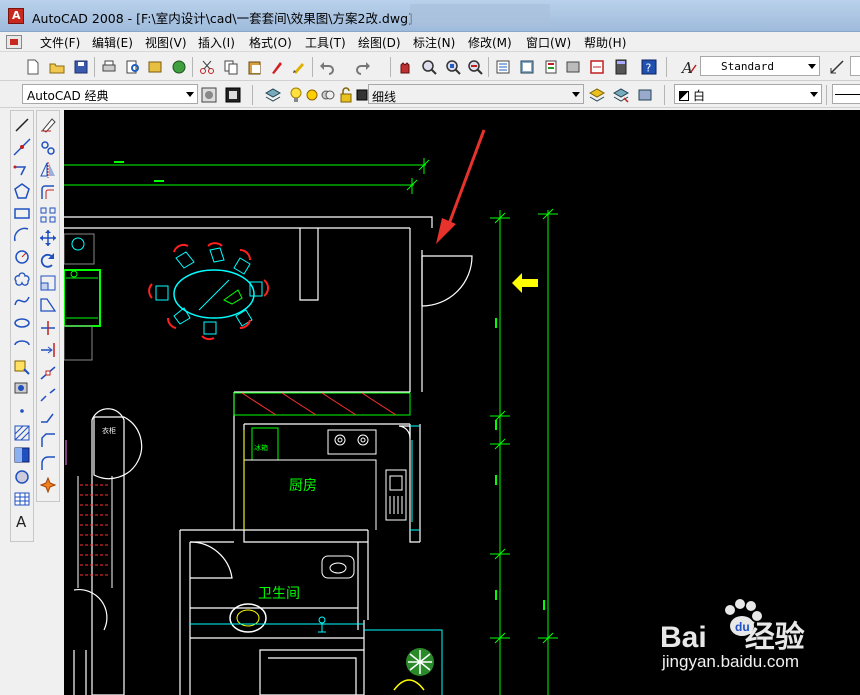 This screenshot has height=695, width=860. I want to click on join-icon, so click(48, 418).